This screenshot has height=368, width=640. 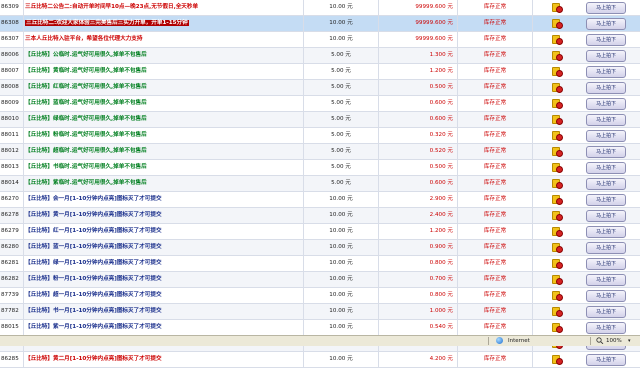 What do you see at coordinates (12, 247) in the screenshot?
I see `product-id: 86280` at bounding box center [12, 247].